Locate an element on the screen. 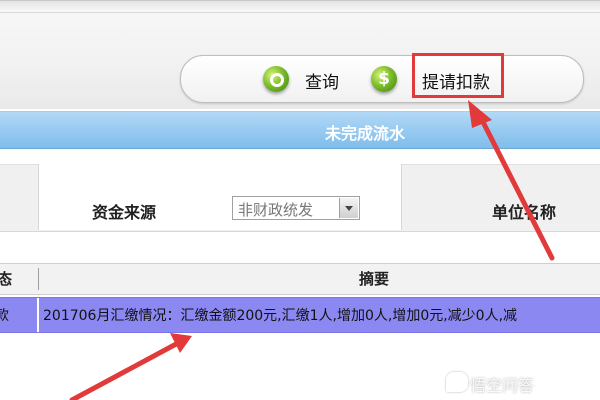 This screenshot has height=400, width=600. annotation-arrow-down is located at coordinates (130, 366).